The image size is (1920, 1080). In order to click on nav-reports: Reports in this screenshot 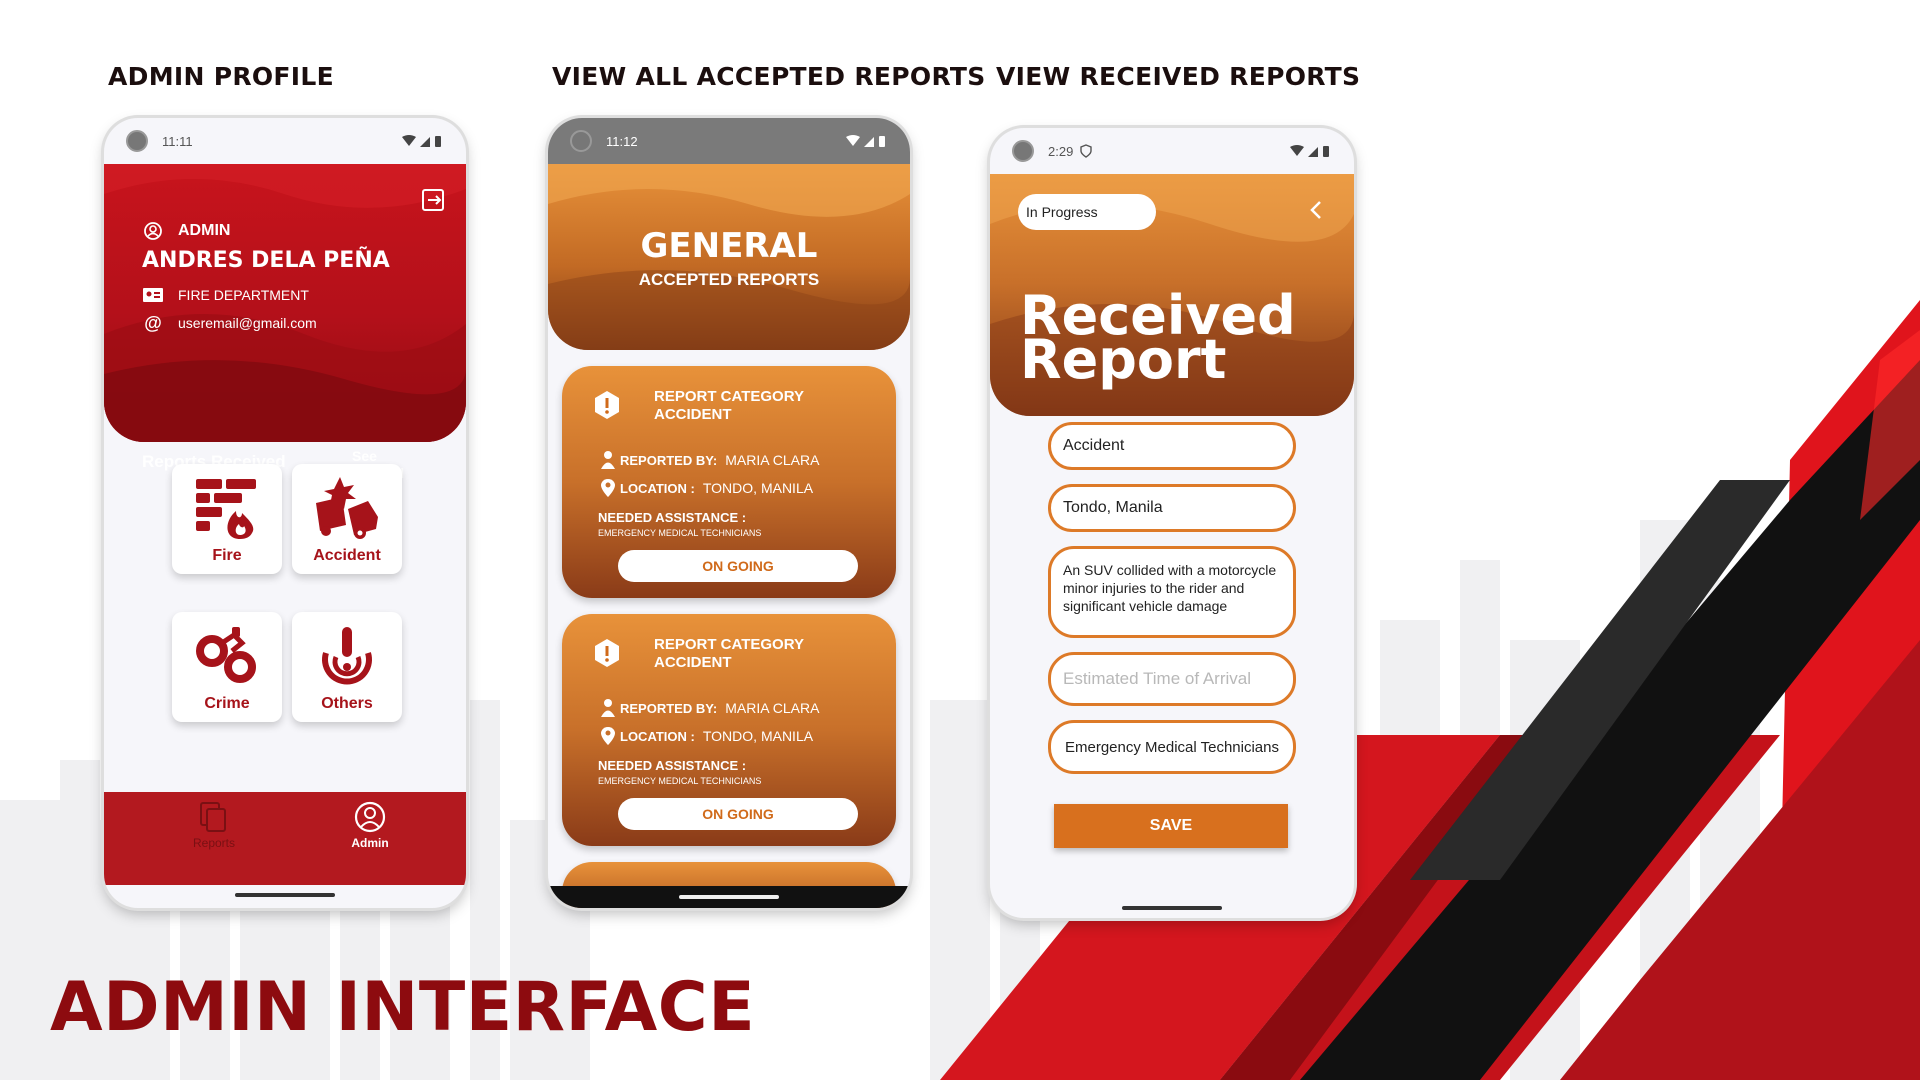, I will do `click(214, 825)`.